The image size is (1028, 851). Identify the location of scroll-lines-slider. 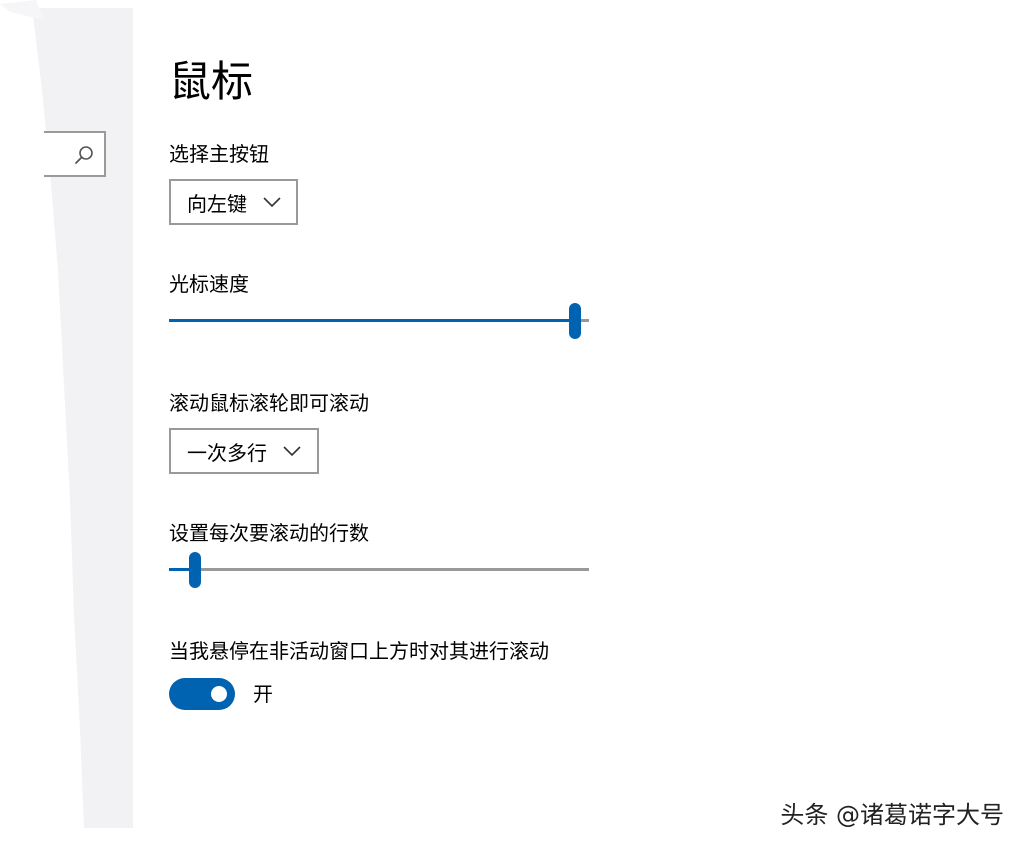
(379, 570).